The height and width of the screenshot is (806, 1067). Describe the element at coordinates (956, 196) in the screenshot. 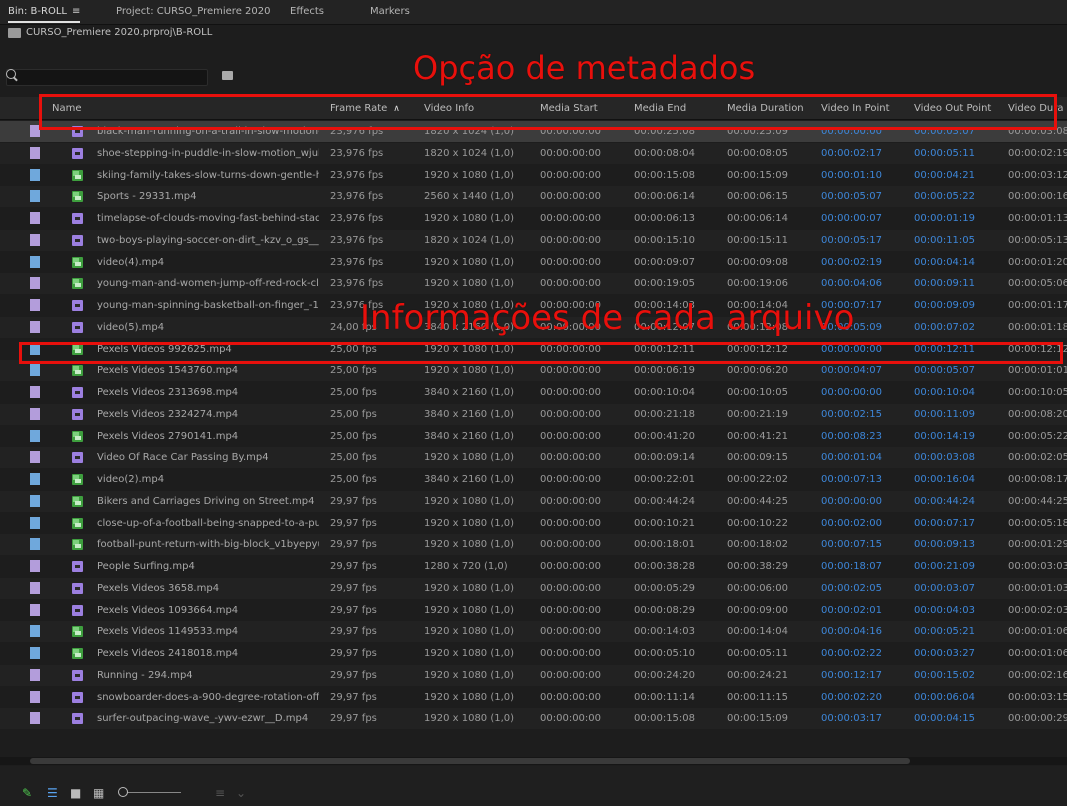

I see `cell-vout: 00:00:05:22` at that location.